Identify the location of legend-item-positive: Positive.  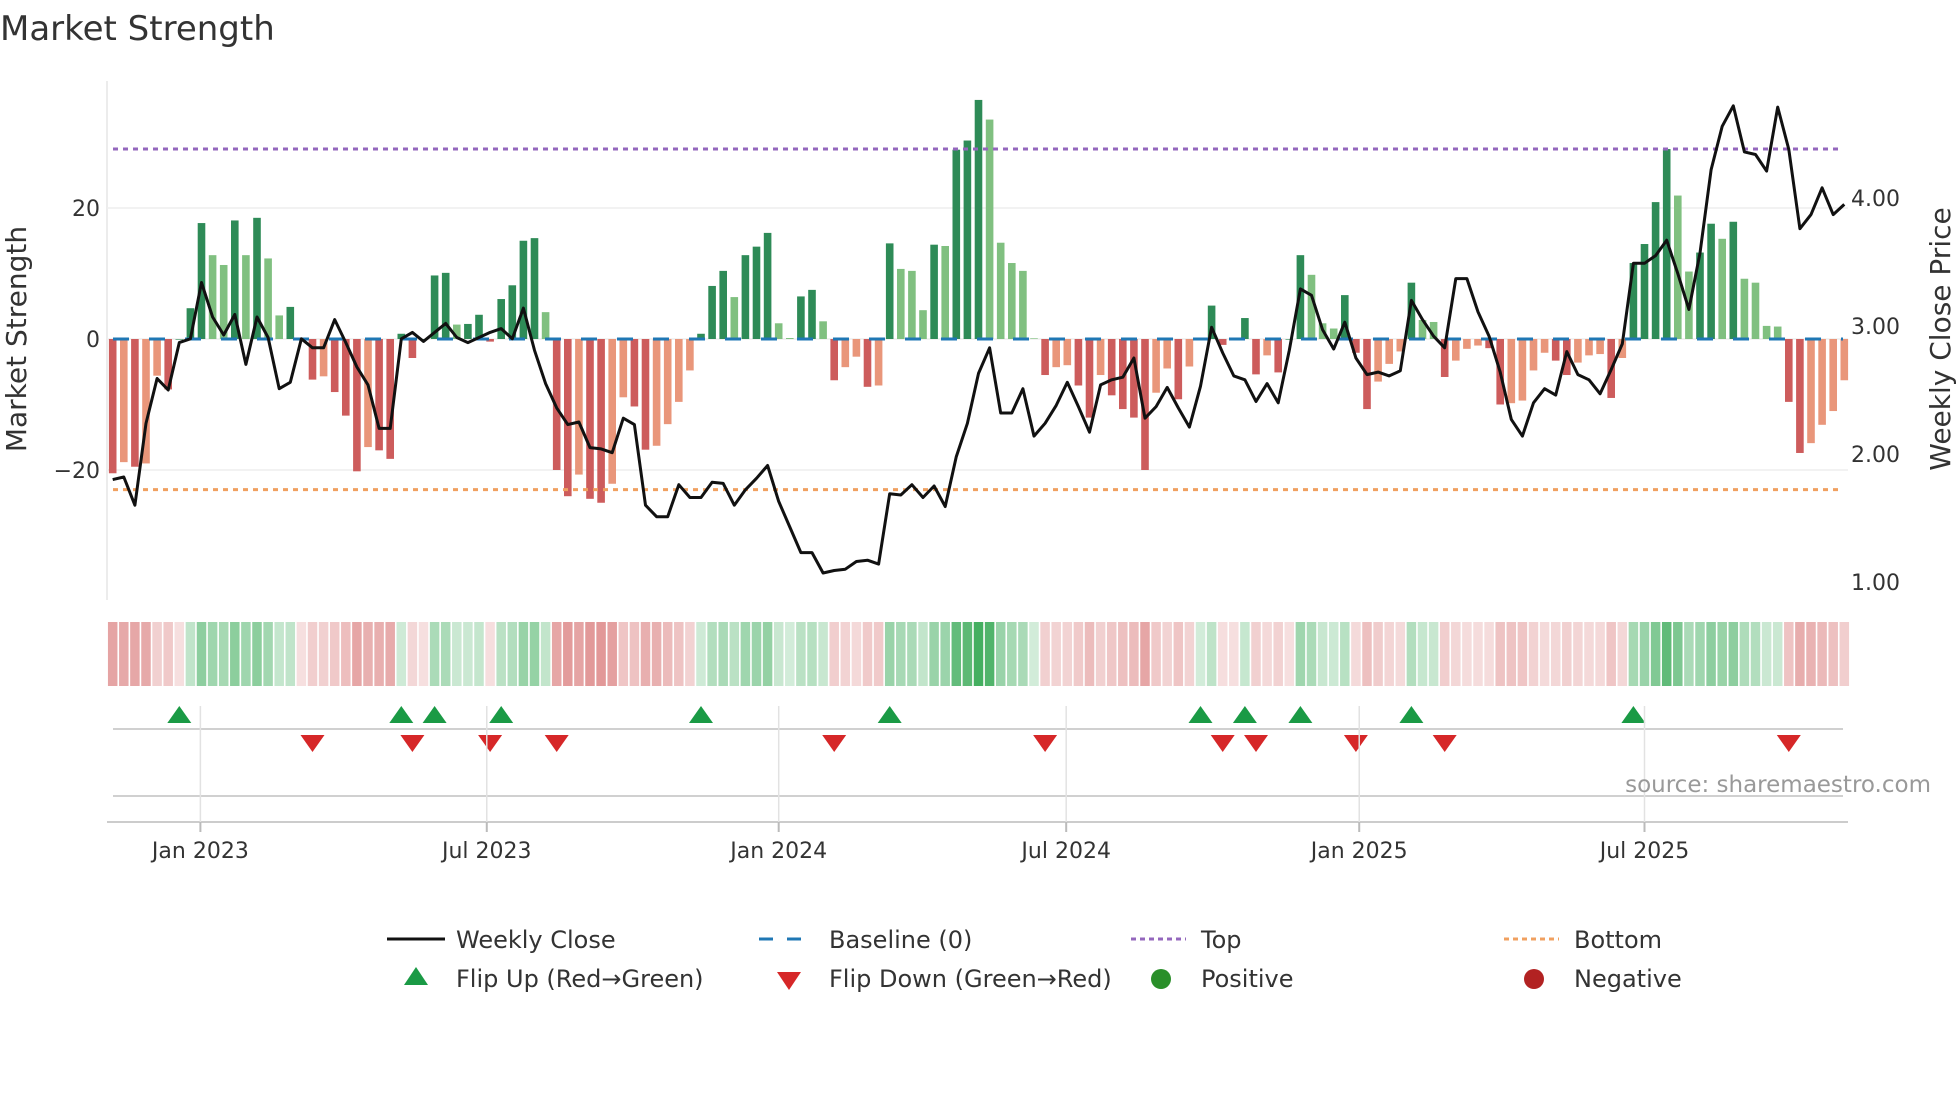
(1222, 979).